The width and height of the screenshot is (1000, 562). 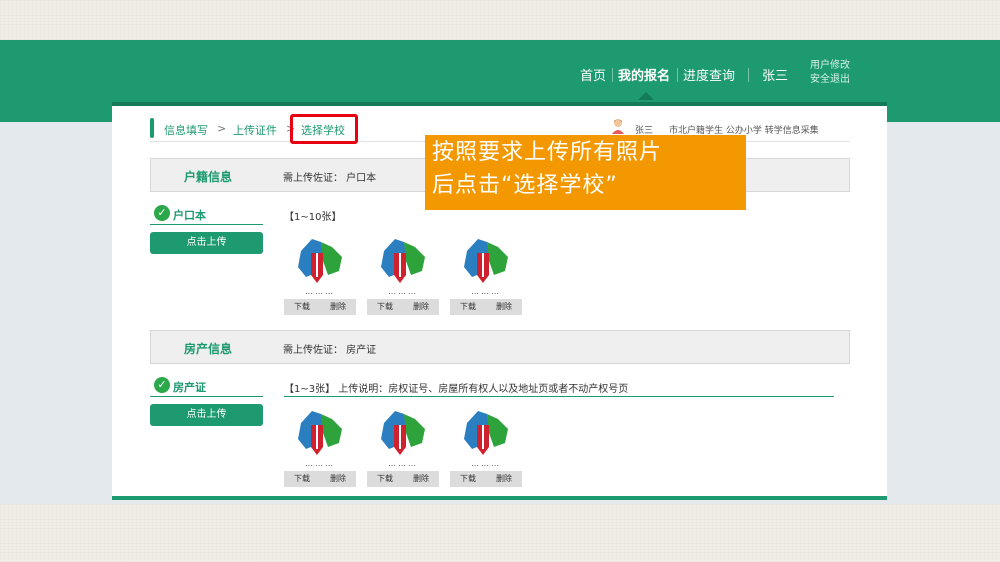 What do you see at coordinates (646, 96) in the screenshot?
I see `active-nav-caret-icon` at bounding box center [646, 96].